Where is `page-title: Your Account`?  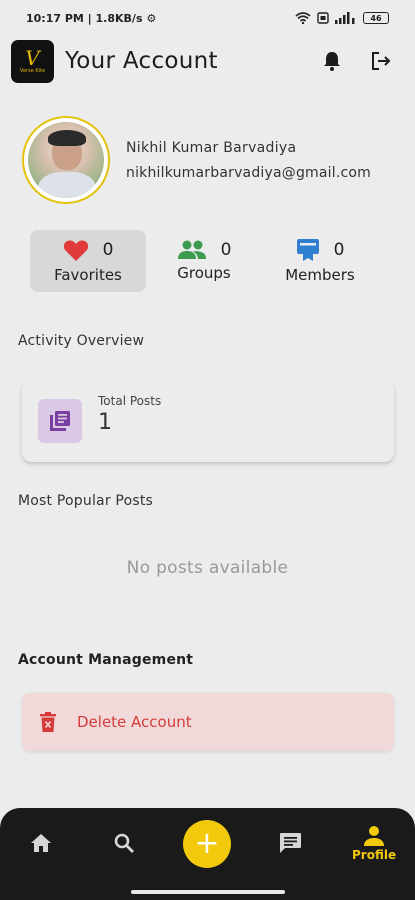
page-title: Your Account is located at coordinates (141, 61).